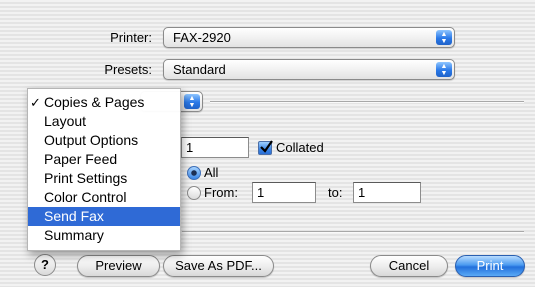 This screenshot has width=535, height=287. What do you see at coordinates (221, 192) in the screenshot?
I see `from-label: From:` at bounding box center [221, 192].